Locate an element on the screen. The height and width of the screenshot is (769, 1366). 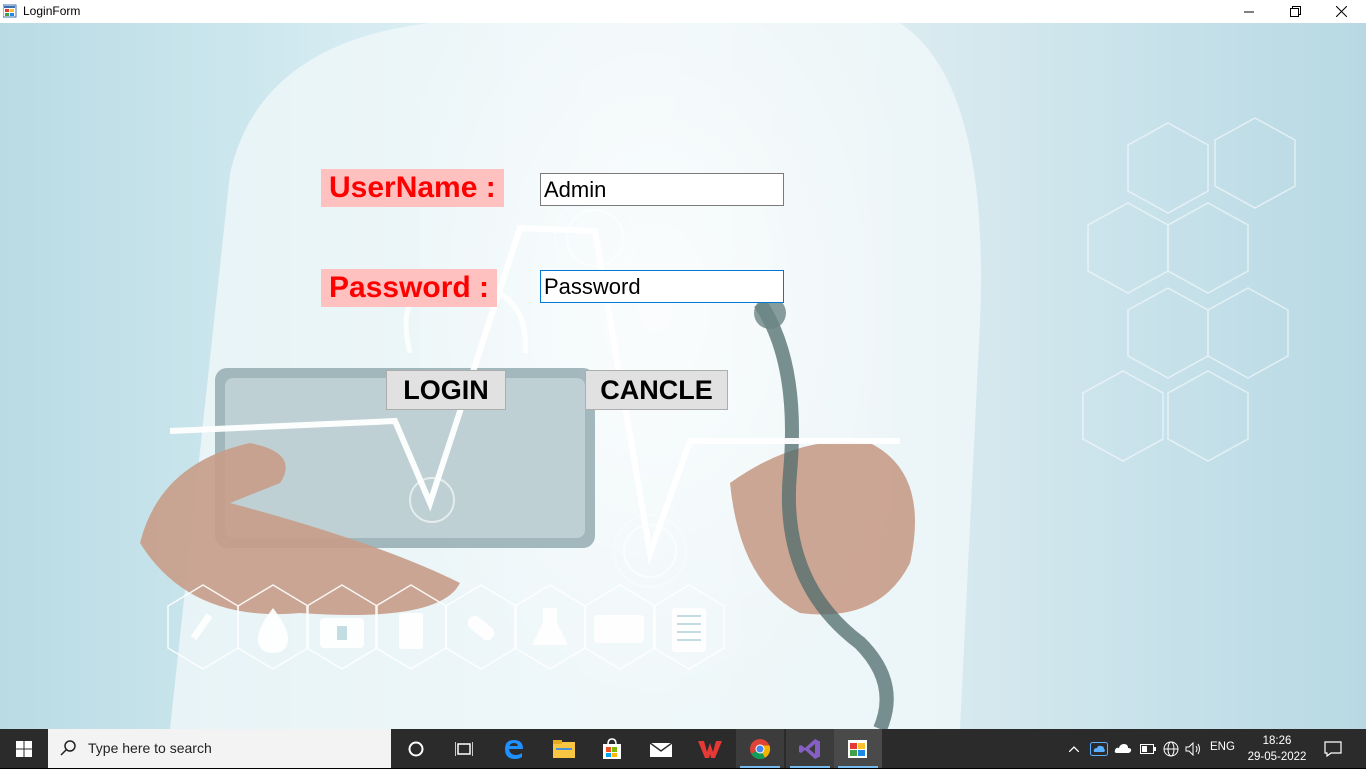
globe-network-icon is located at coordinates (1171, 748).